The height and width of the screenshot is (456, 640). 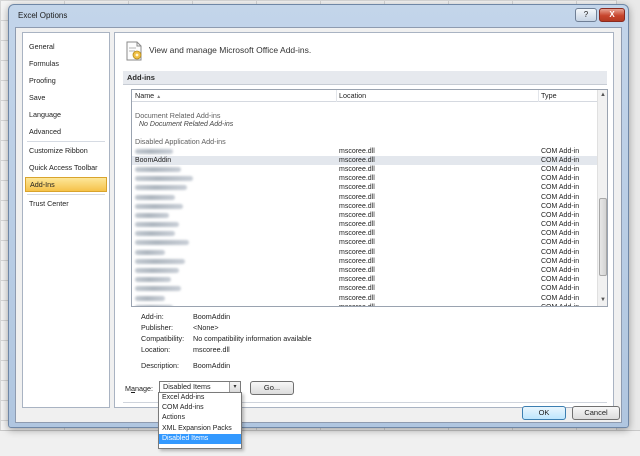 I want to click on ok-button: OK, so click(x=544, y=413).